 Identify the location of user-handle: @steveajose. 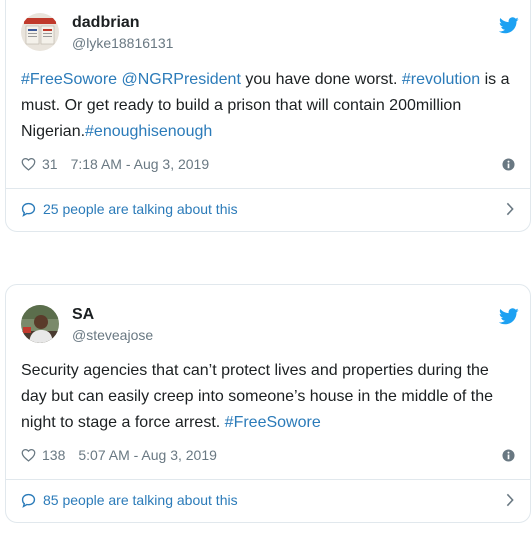
(112, 335).